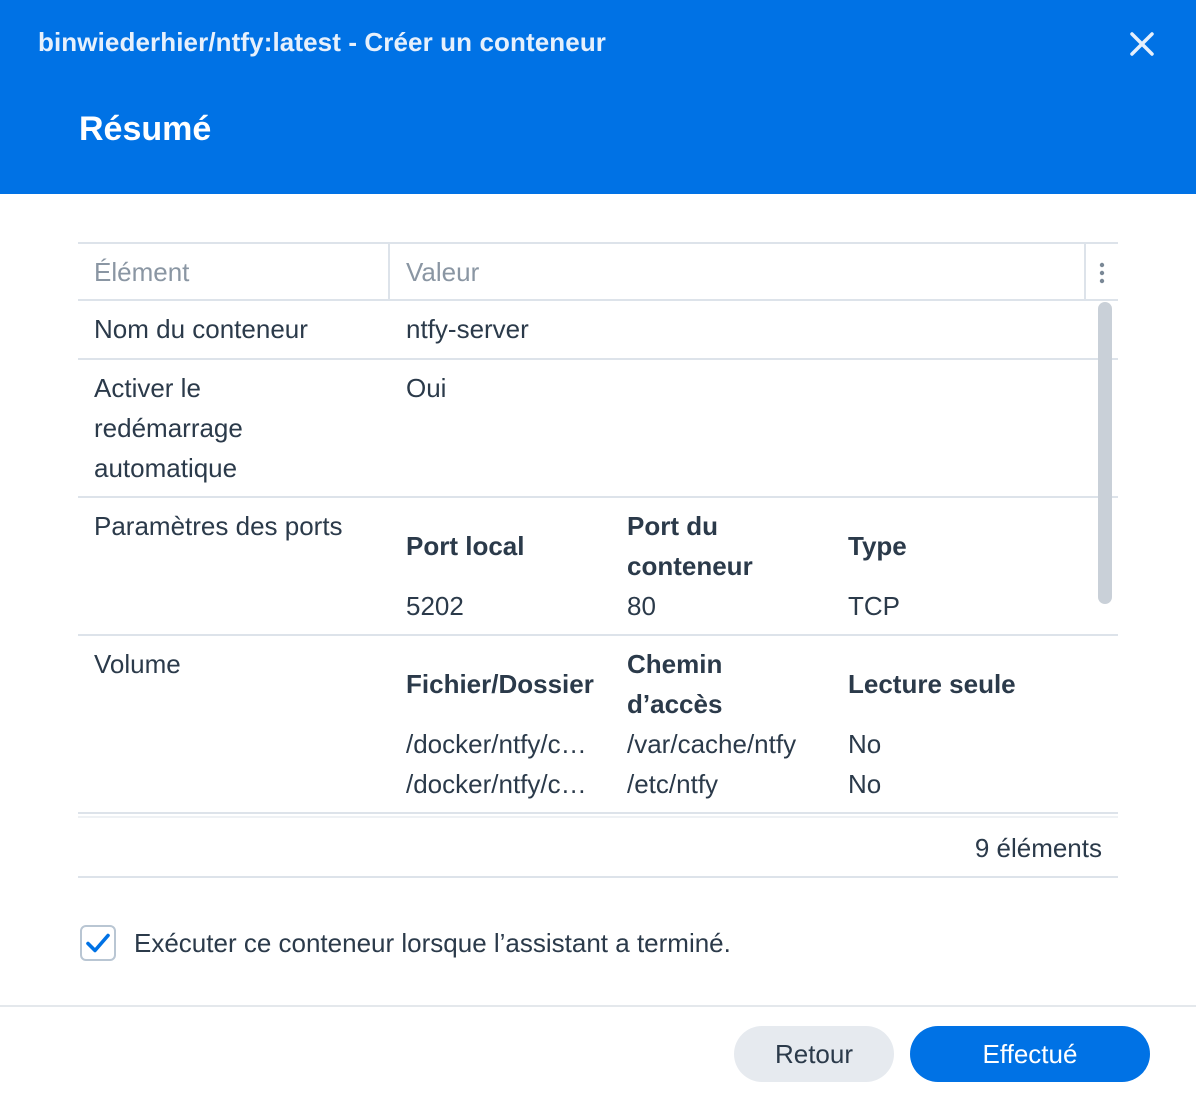 This screenshot has height=1102, width=1196. What do you see at coordinates (598, 271) in the screenshot?
I see `table-header: Élément Valeur` at bounding box center [598, 271].